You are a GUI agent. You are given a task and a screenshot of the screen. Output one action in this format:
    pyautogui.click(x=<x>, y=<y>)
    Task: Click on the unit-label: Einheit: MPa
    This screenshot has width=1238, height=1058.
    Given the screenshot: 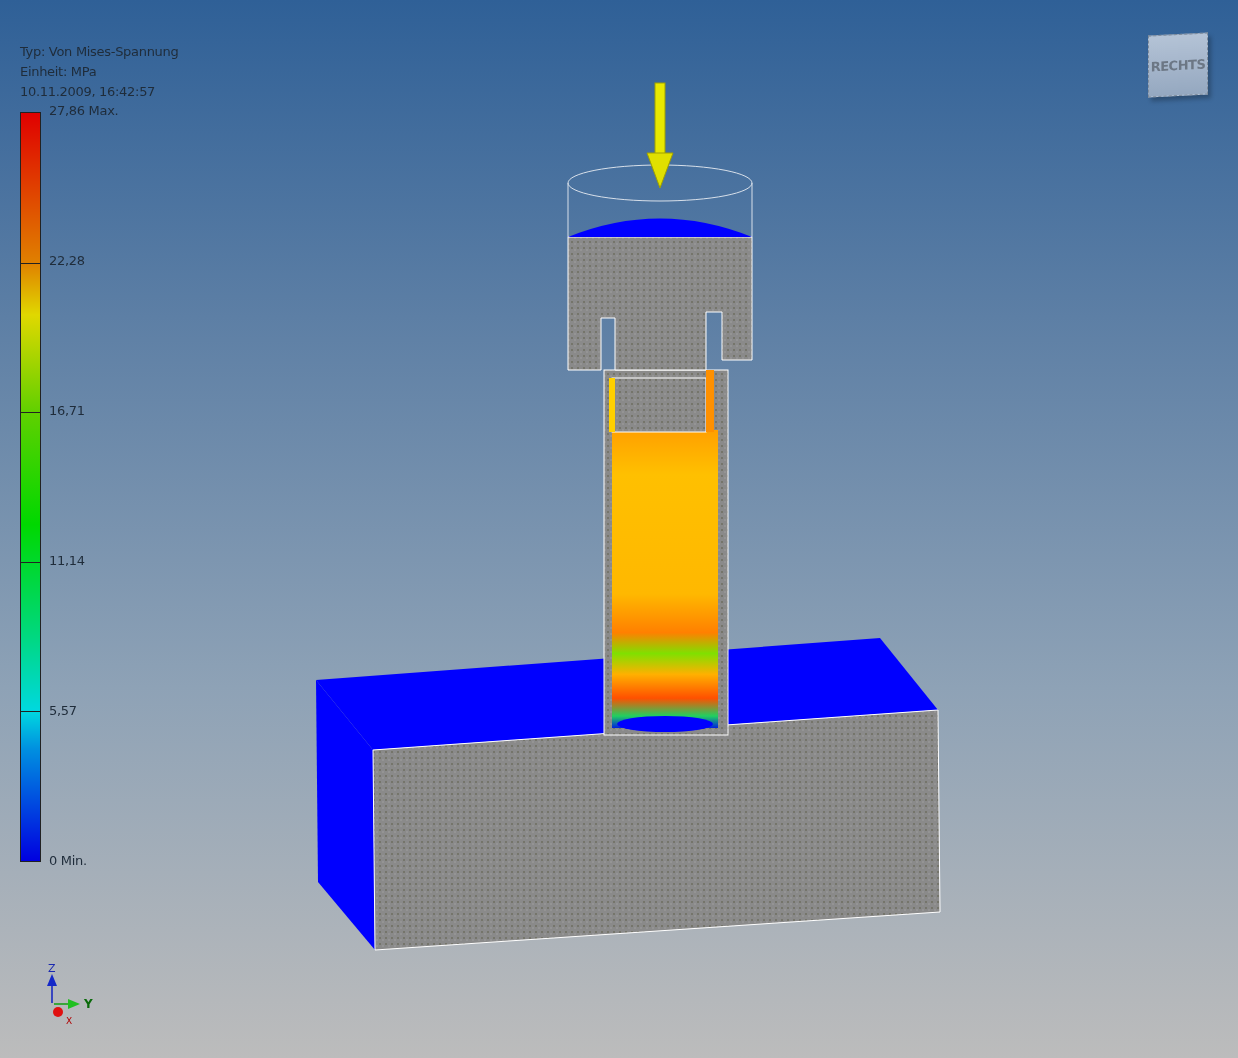 What is the action you would take?
    pyautogui.click(x=59, y=72)
    